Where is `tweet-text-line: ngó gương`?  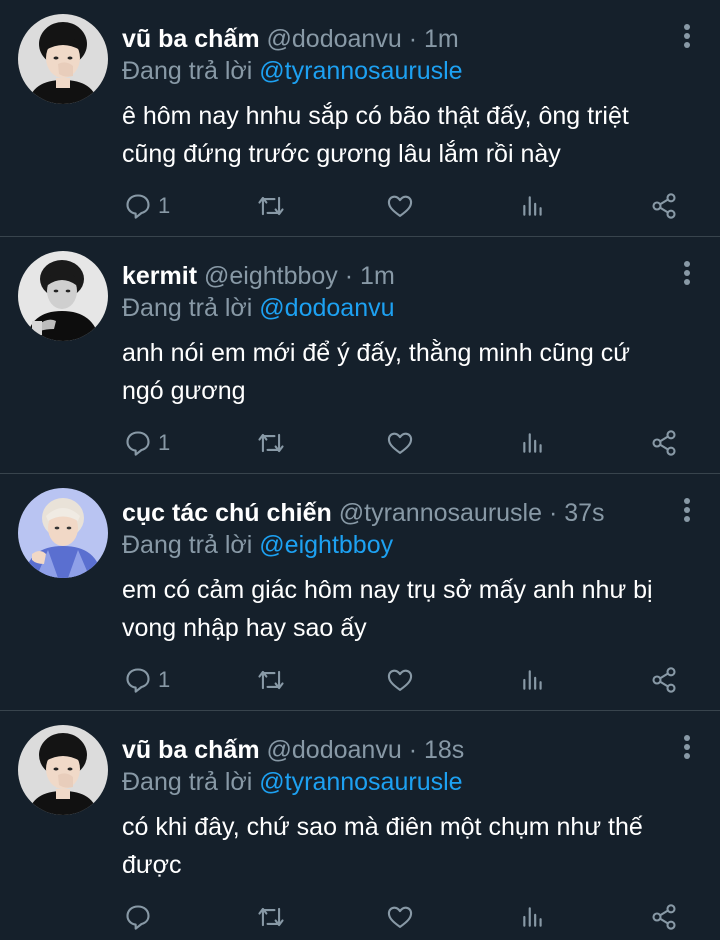
tweet-text-line: ngó gương is located at coordinates (184, 391).